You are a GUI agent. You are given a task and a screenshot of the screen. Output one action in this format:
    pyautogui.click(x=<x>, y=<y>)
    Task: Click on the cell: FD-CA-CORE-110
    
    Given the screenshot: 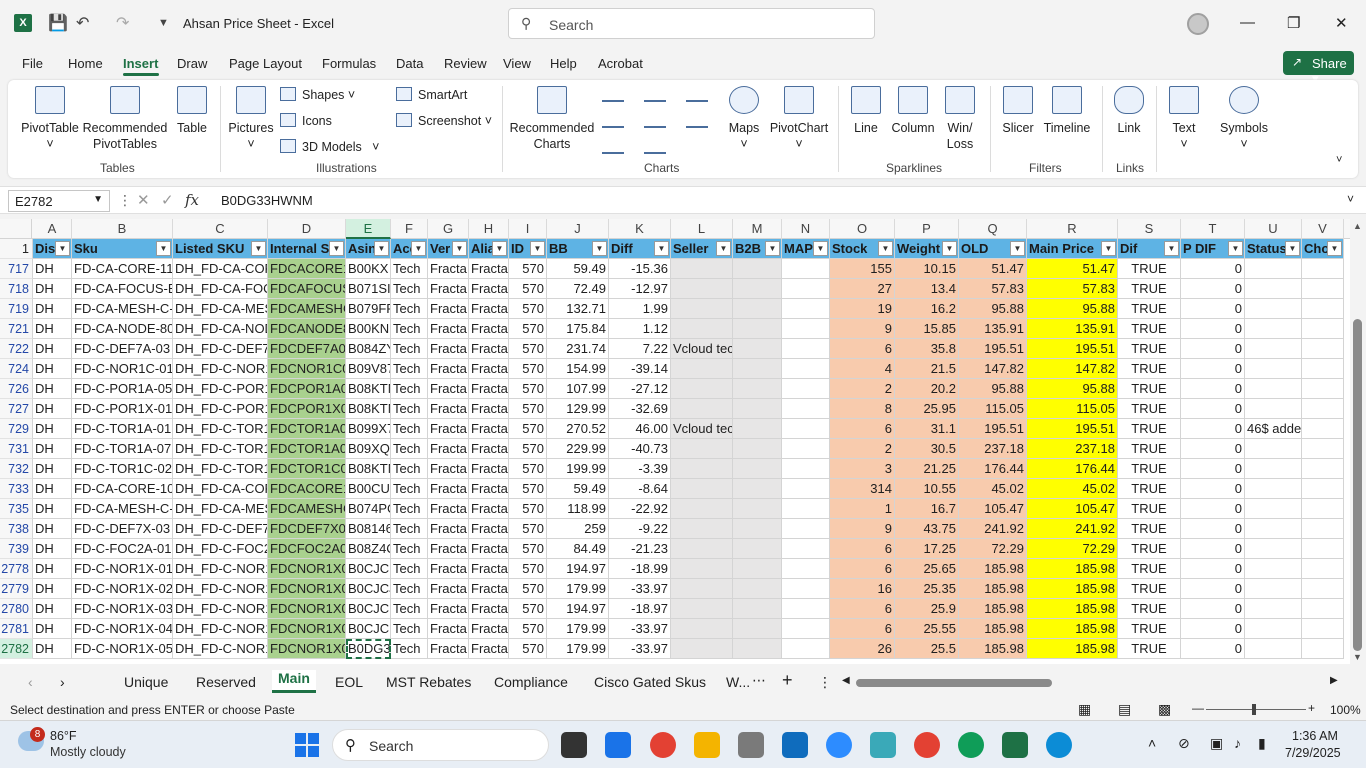 What is the action you would take?
    pyautogui.click(x=122, y=269)
    